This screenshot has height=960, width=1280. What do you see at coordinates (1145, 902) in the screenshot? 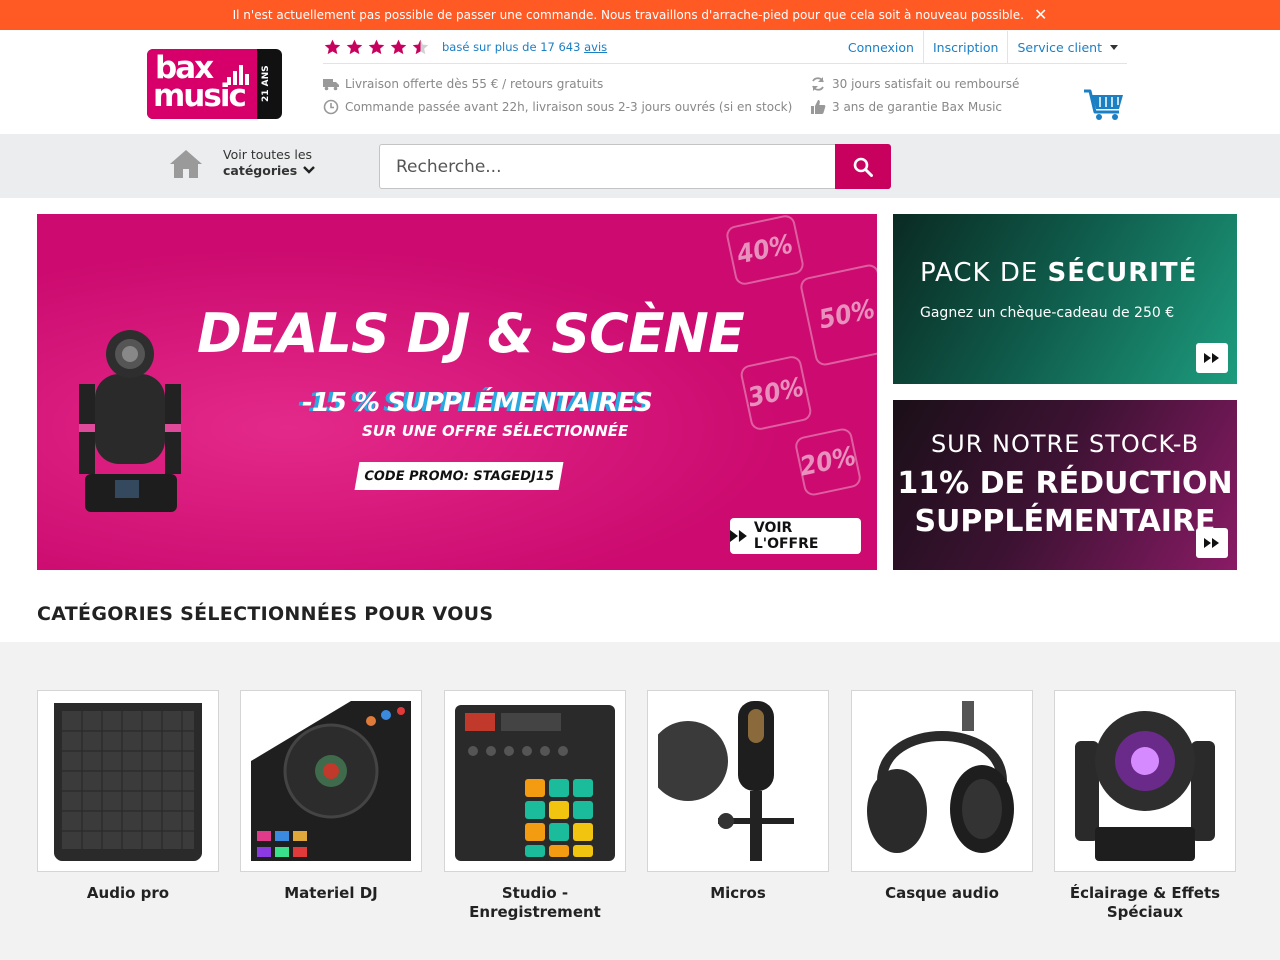
I see `category-label: Éclairage & Effets Spéciaux` at bounding box center [1145, 902].